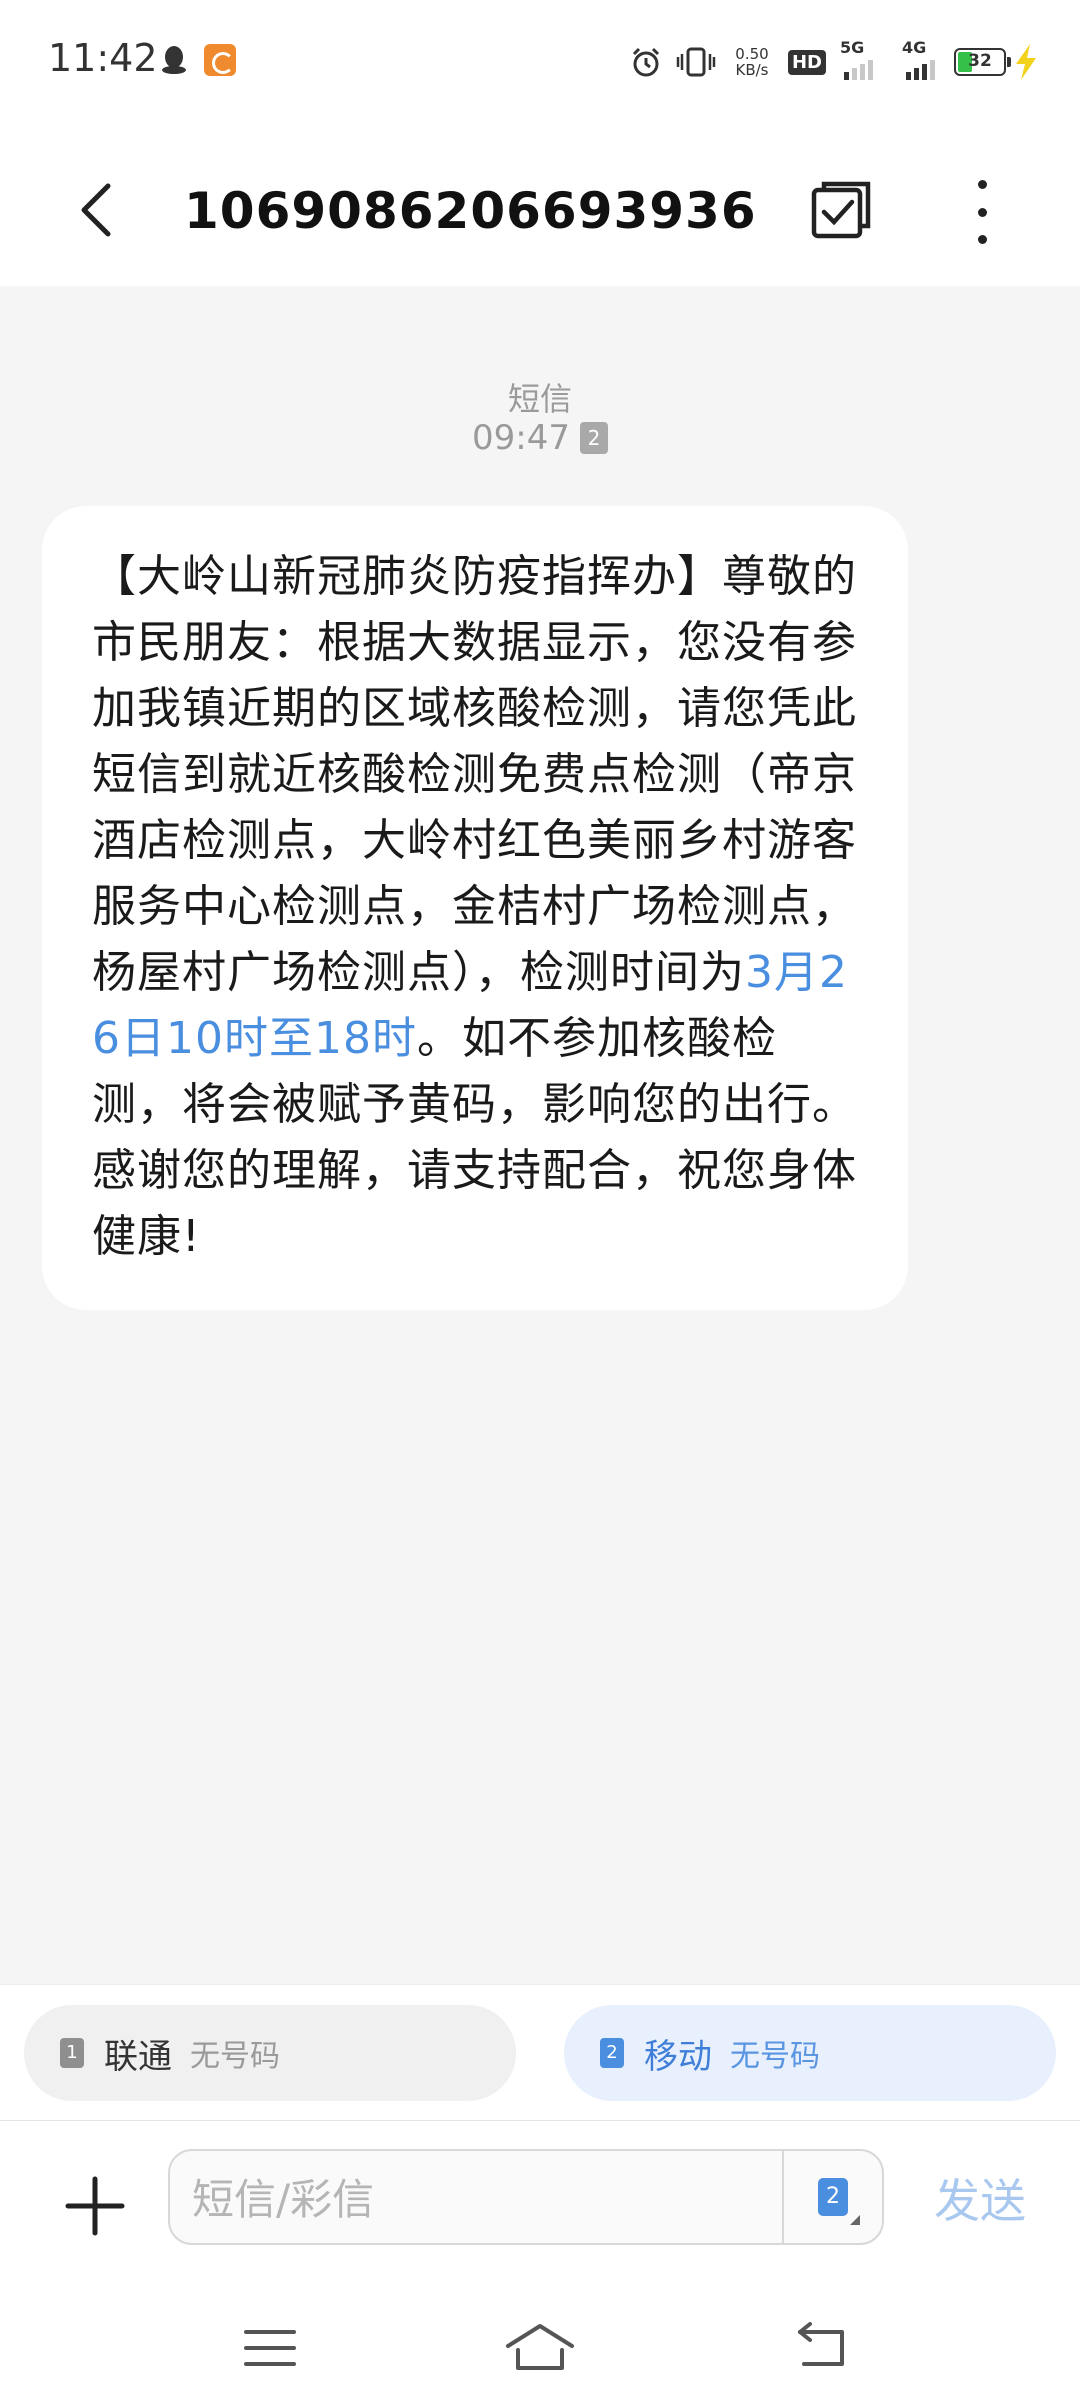 This screenshot has width=1080, height=2400. What do you see at coordinates (752, 70) in the screenshot?
I see `network-speed-unit: KB/s` at bounding box center [752, 70].